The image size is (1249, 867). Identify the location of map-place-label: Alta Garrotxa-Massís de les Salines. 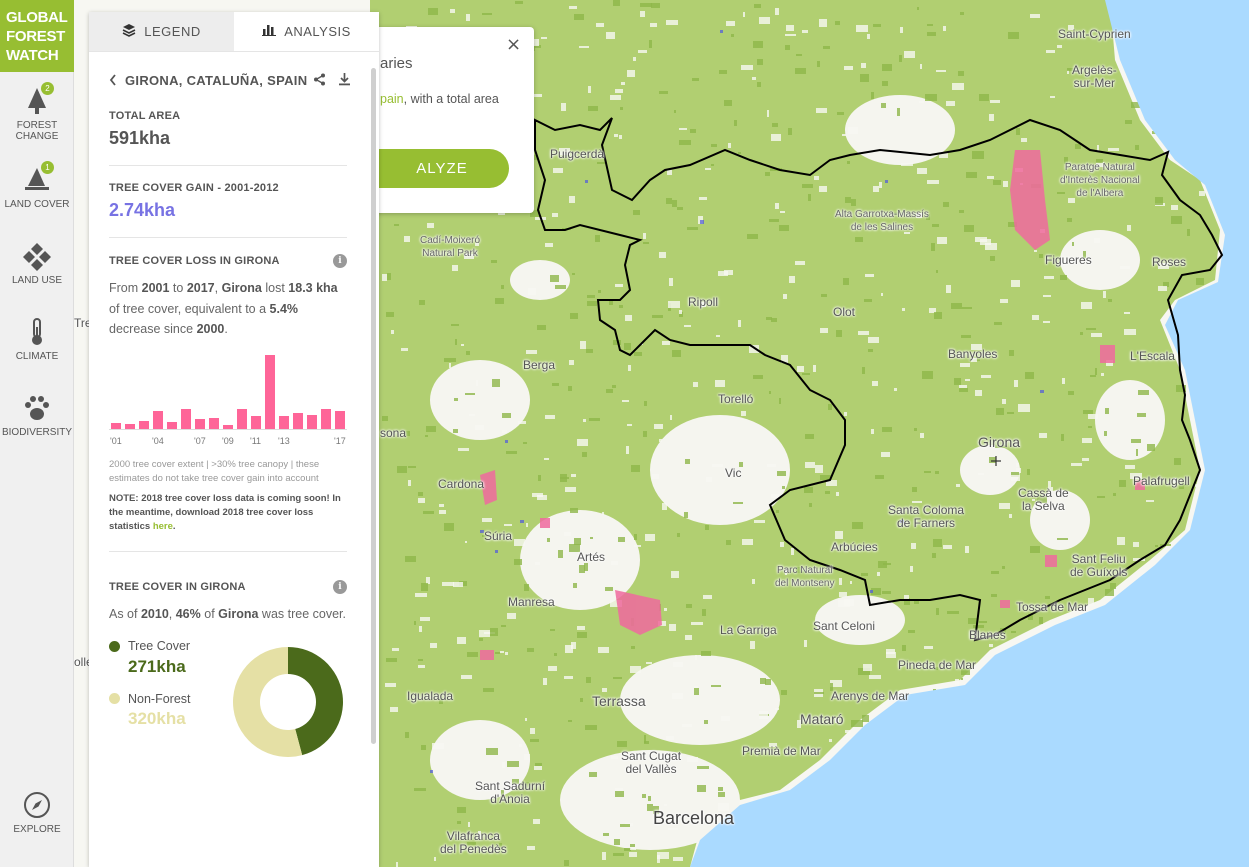
(882, 221).